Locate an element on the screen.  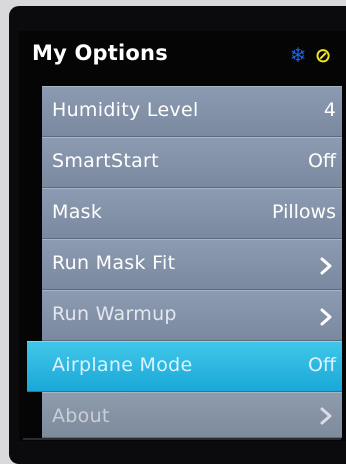
menu-item-value: 4 is located at coordinates (329, 110).